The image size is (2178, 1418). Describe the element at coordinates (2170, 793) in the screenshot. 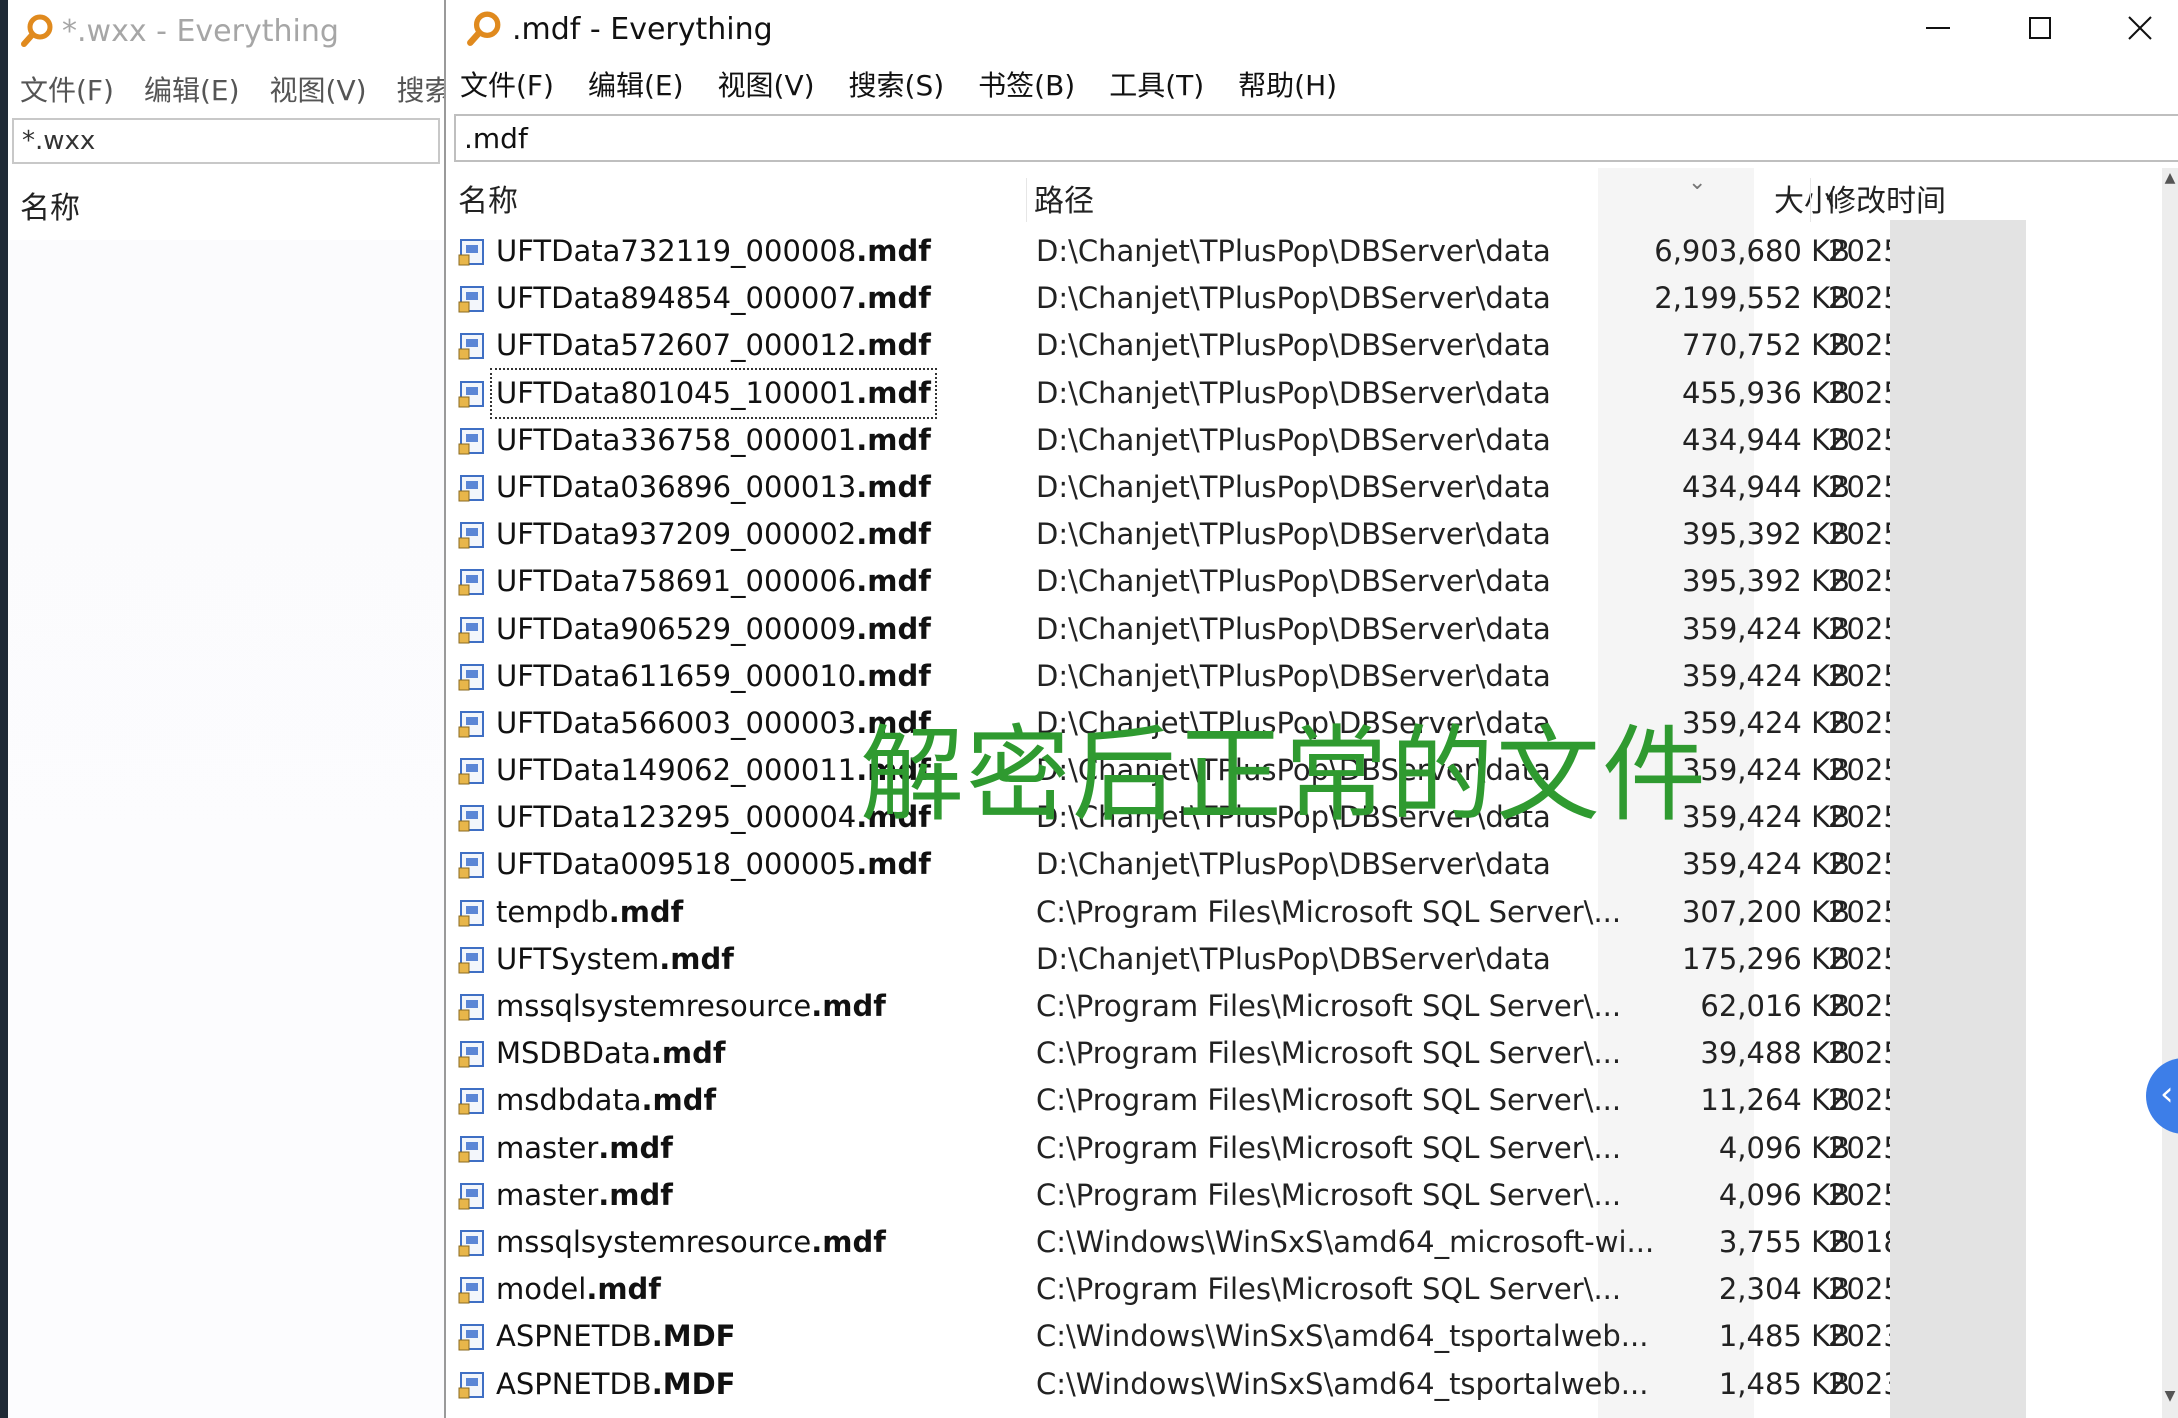

I see `vertical-scrollbar` at that location.